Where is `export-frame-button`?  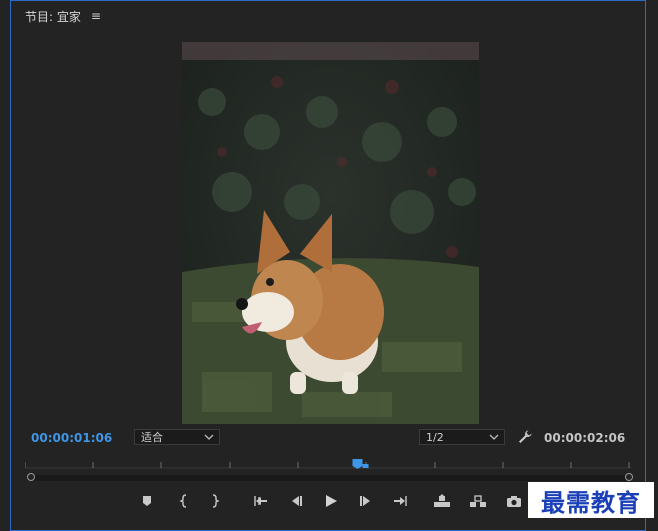 export-frame-button is located at coordinates (514, 501).